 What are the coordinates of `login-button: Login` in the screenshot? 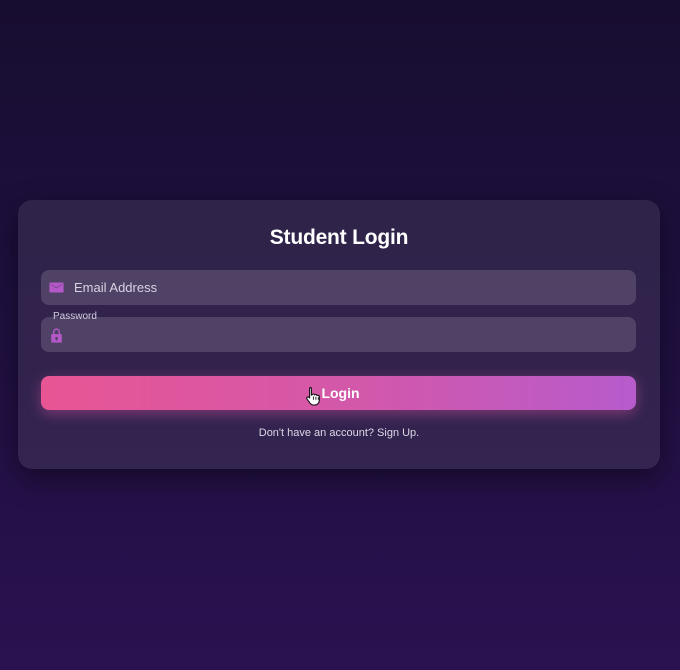 It's located at (338, 393).